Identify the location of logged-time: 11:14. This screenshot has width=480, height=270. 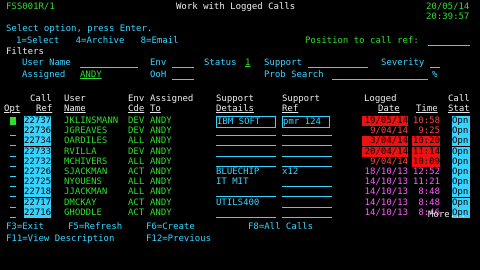
(426, 152).